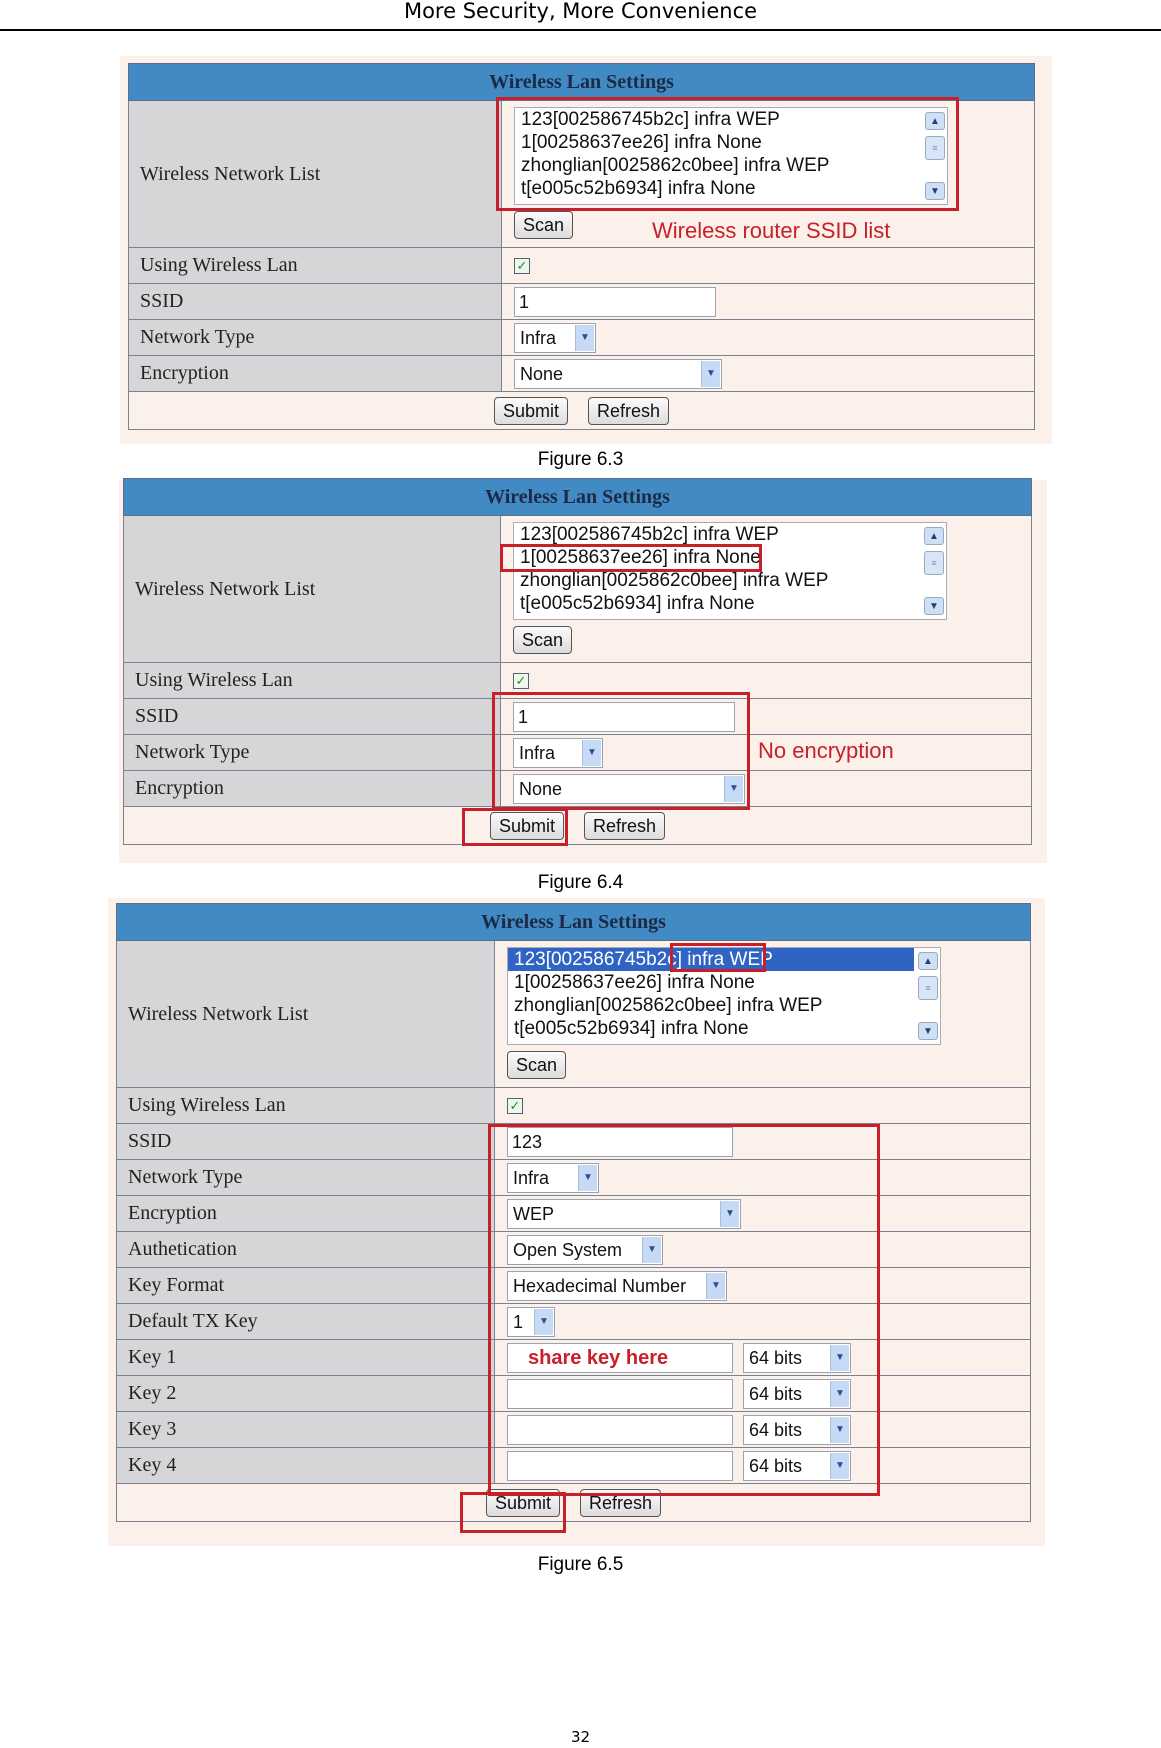  Describe the element at coordinates (620, 1465) in the screenshot. I see `key-4-input` at that location.